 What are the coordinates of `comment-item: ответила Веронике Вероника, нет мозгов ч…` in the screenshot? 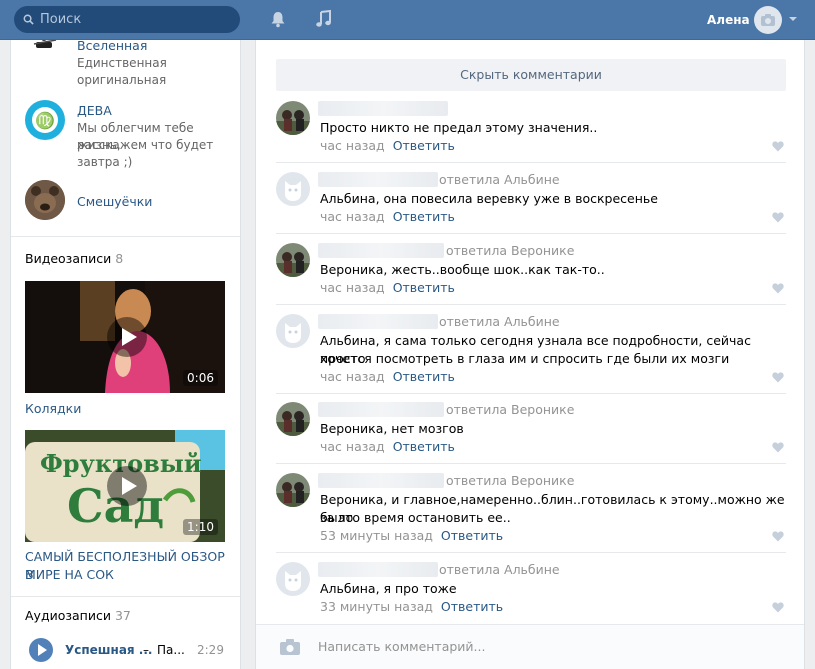 It's located at (531, 431).